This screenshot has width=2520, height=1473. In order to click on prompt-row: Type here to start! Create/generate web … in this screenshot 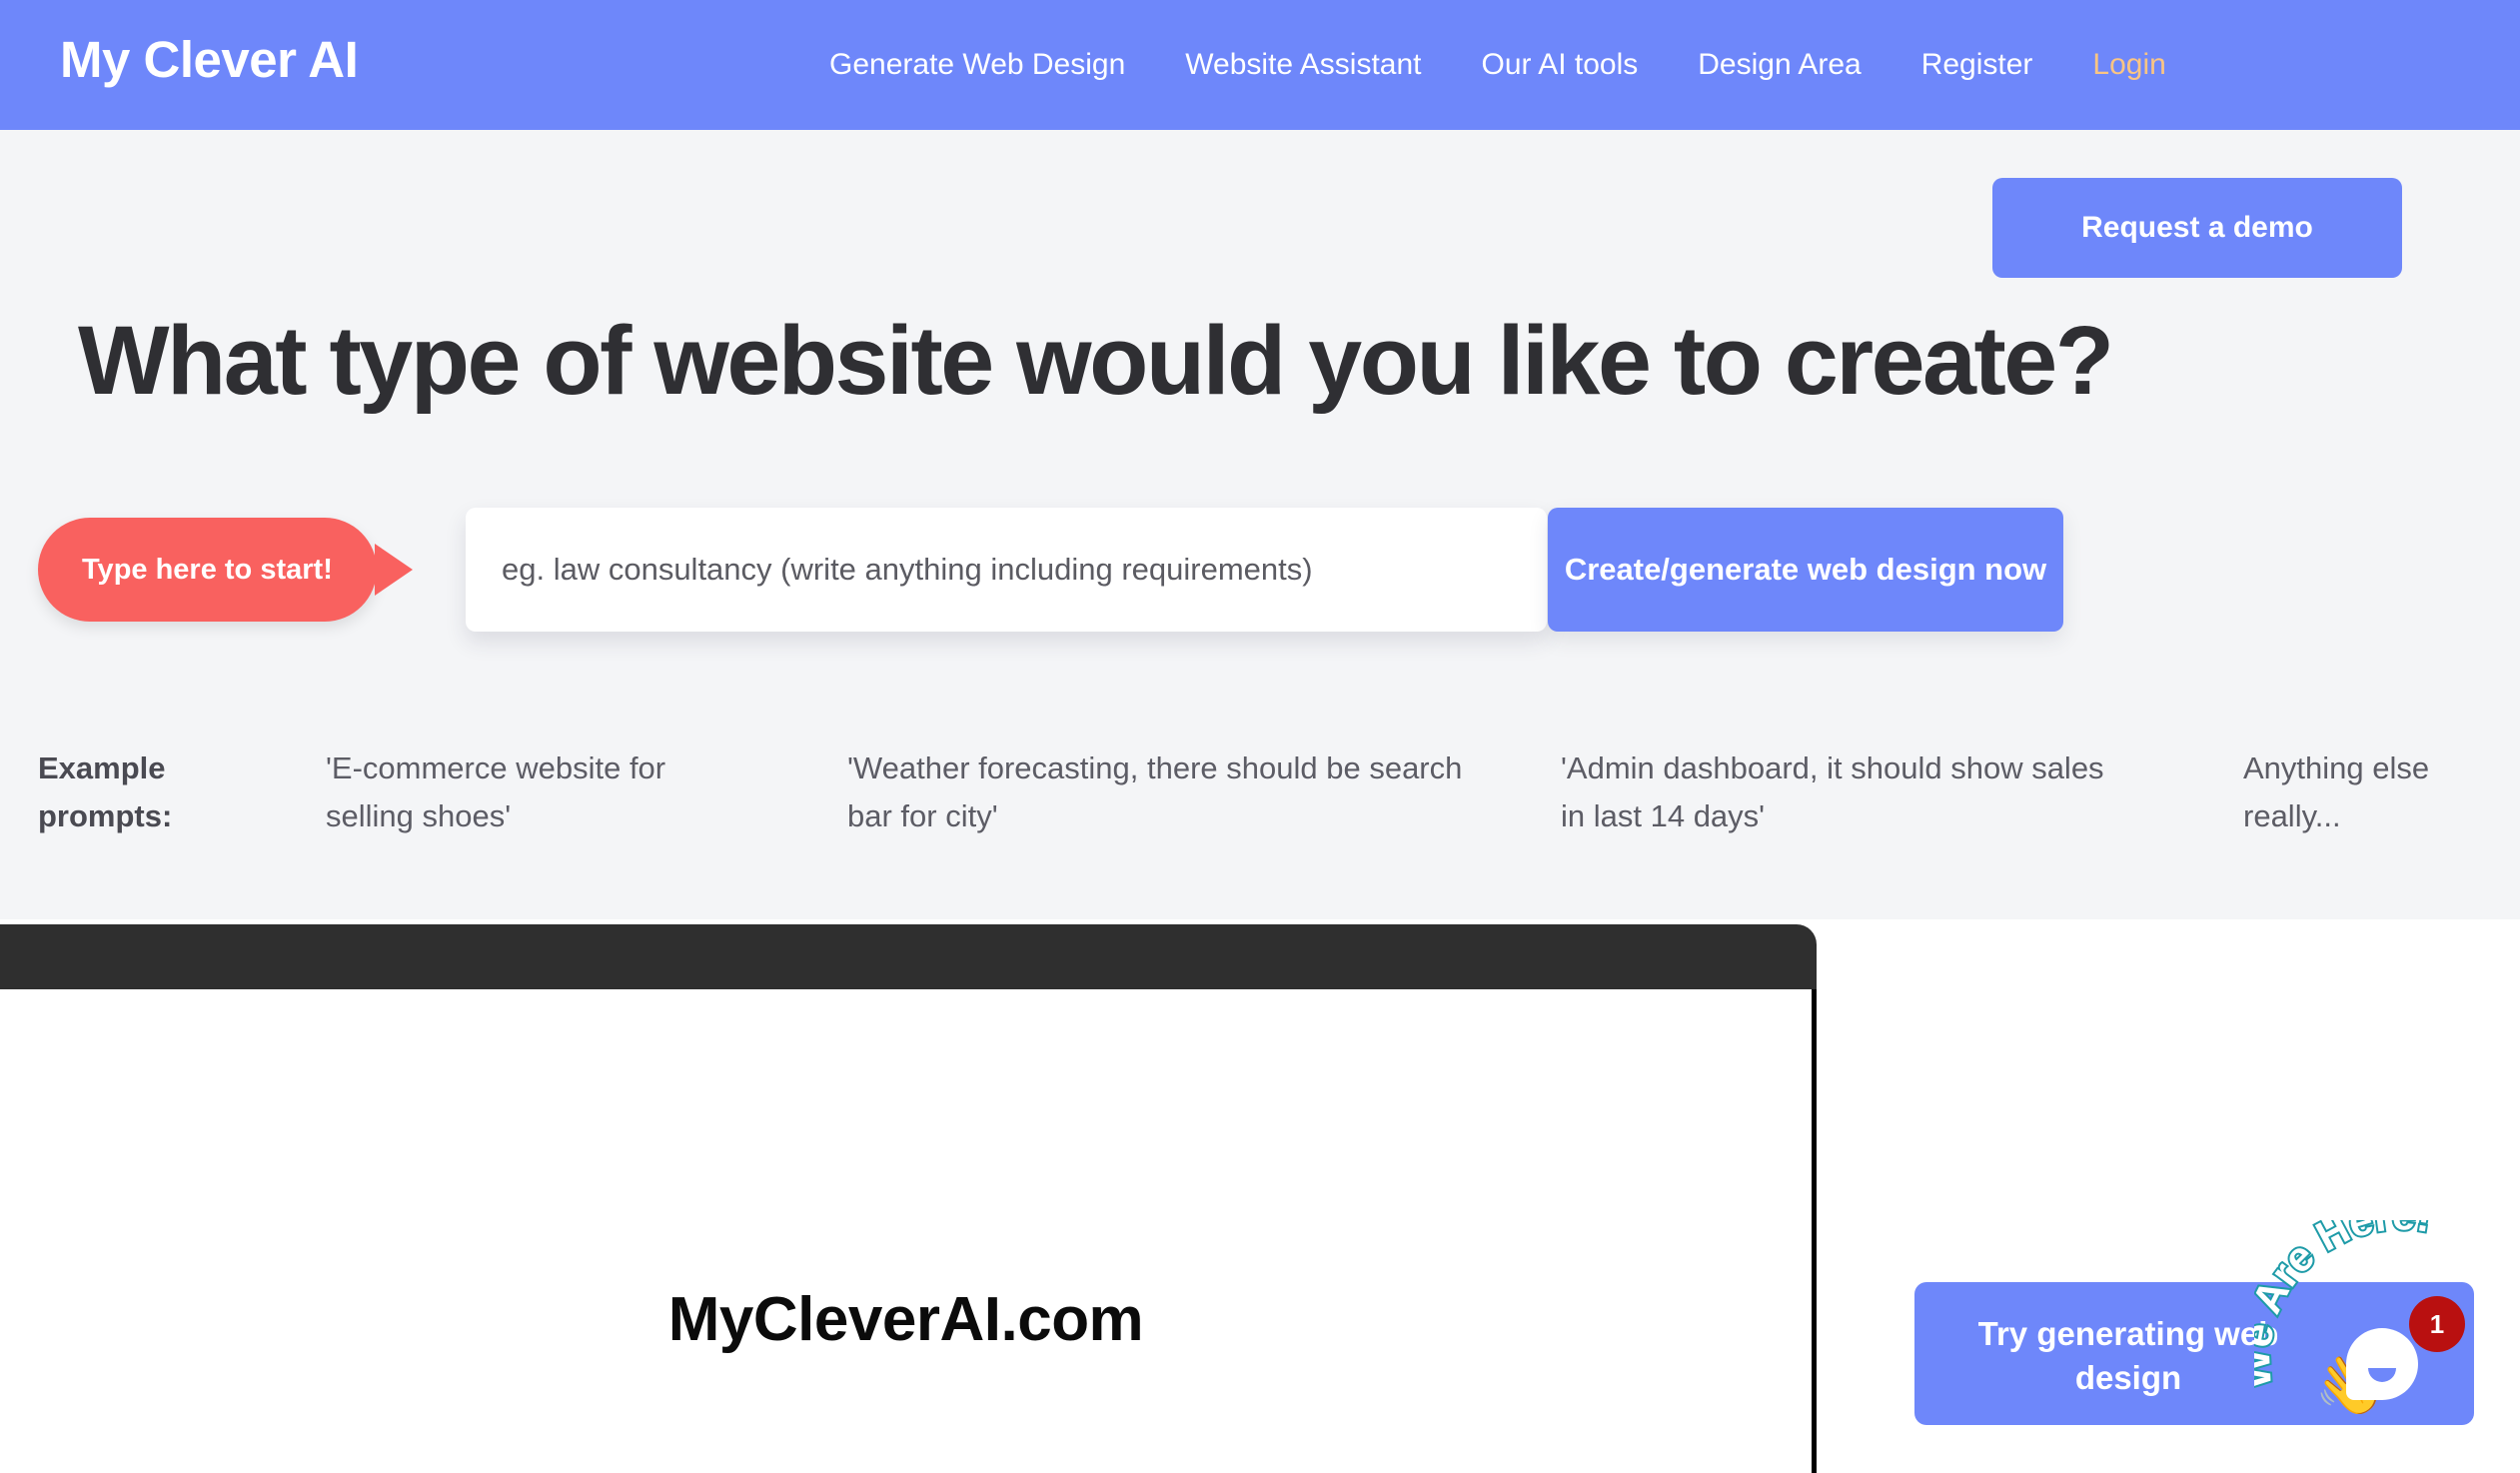, I will do `click(1260, 580)`.